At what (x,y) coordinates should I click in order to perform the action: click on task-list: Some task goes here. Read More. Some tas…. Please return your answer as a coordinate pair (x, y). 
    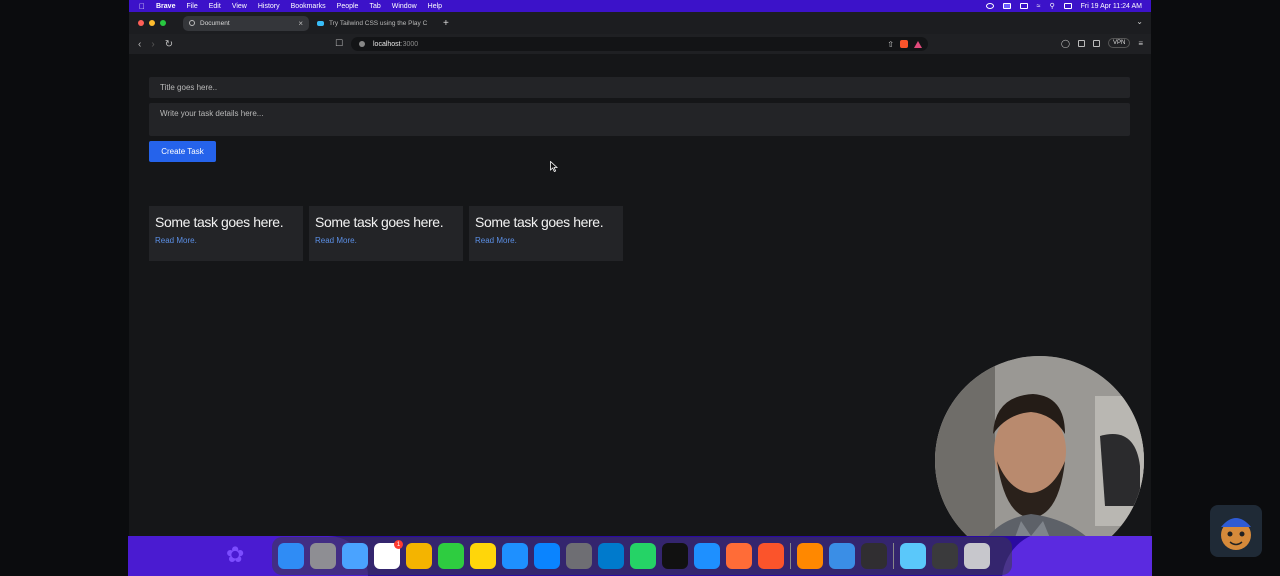
    Looking at the image, I should click on (386, 233).